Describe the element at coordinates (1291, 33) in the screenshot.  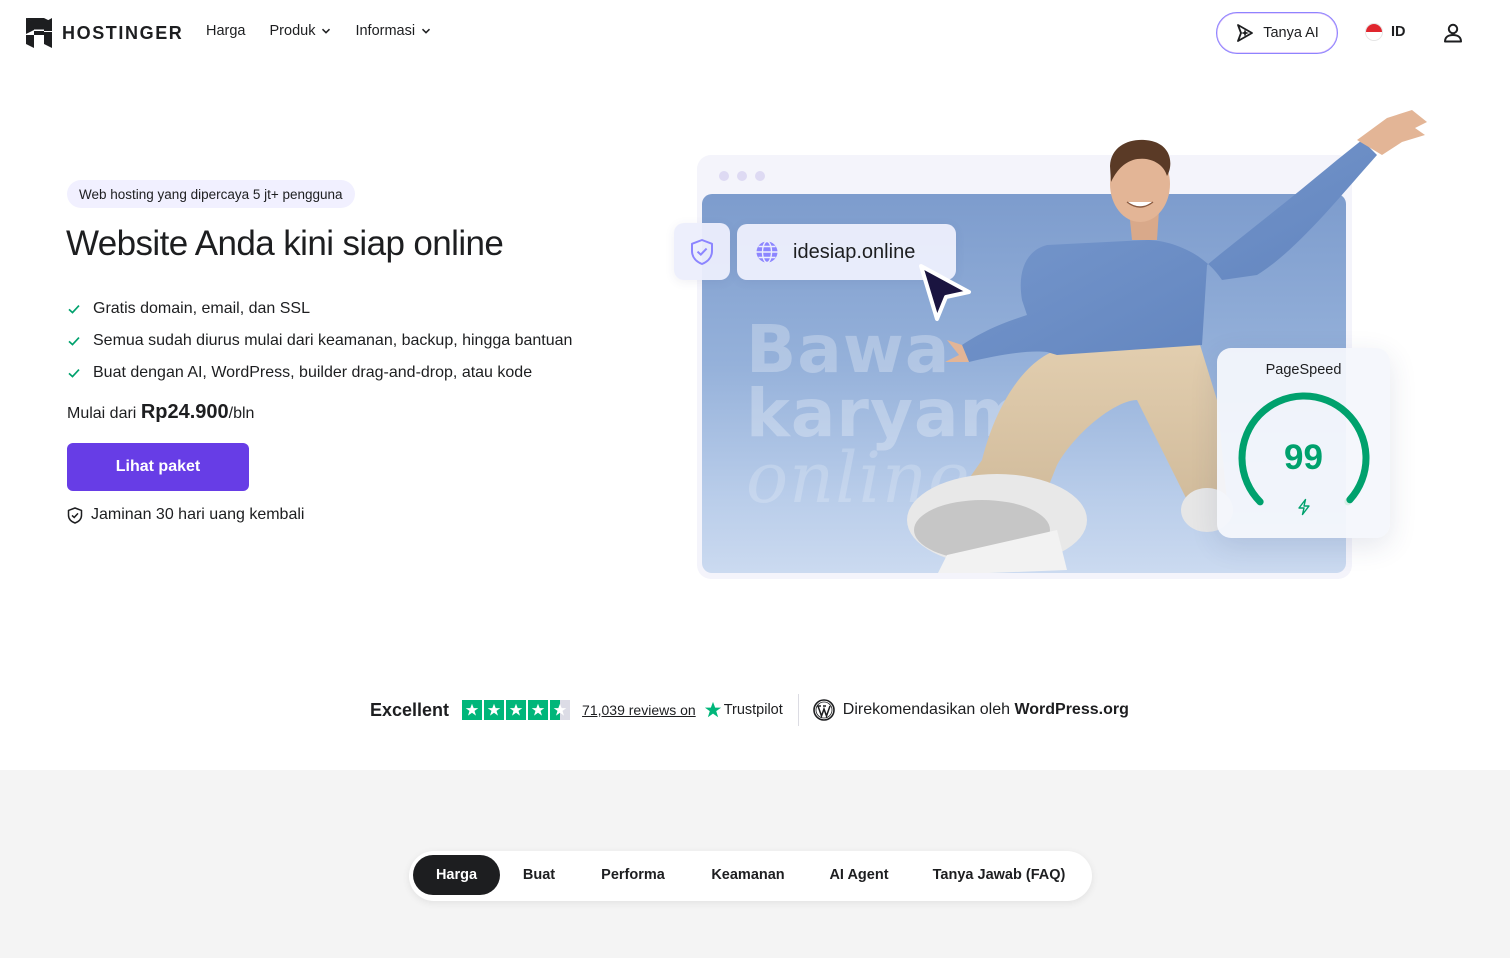
I see `ask-ai-label: Tanya AI` at that location.